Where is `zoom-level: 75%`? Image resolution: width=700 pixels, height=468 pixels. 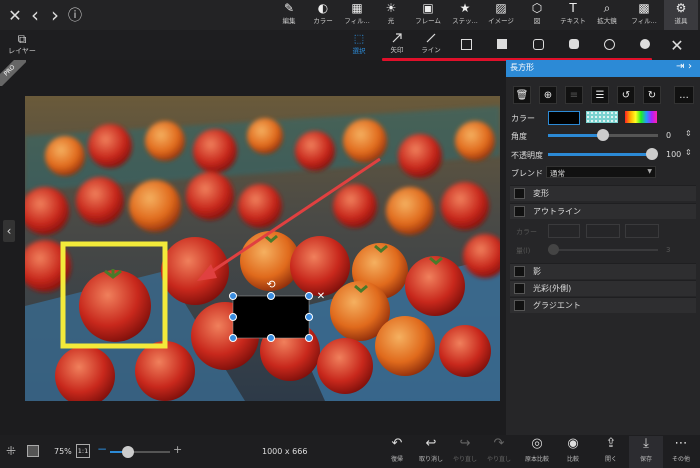 zoom-level: 75% is located at coordinates (63, 451).